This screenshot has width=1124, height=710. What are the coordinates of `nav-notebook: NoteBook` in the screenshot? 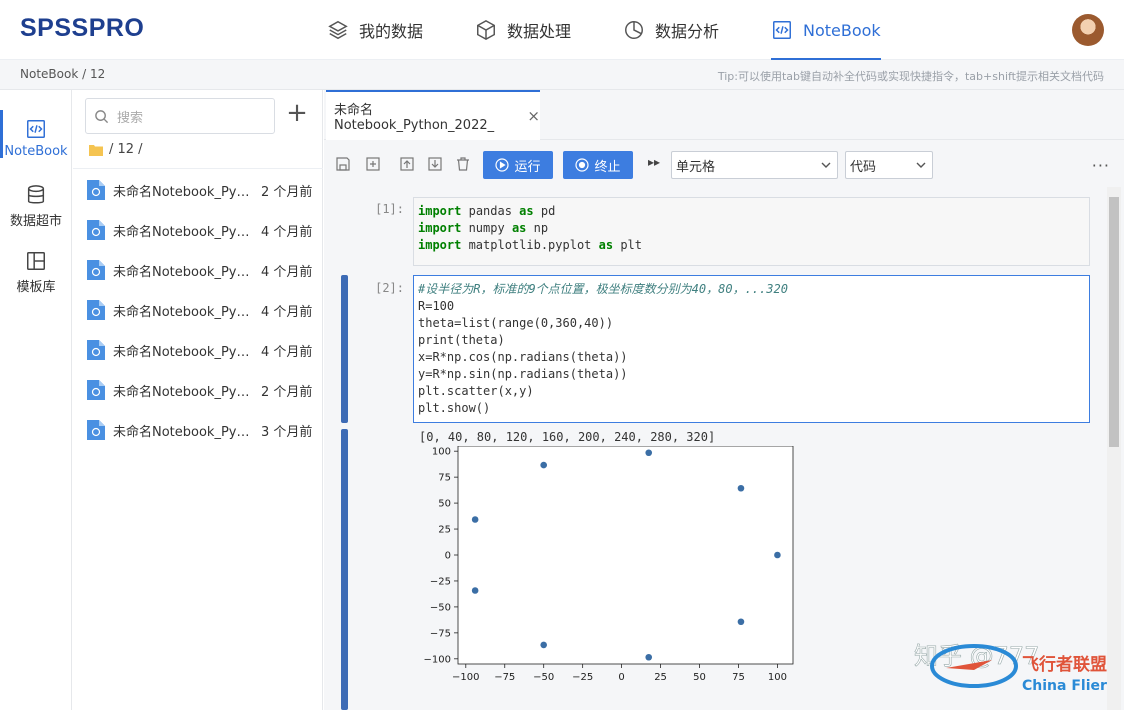 It's located at (826, 30).